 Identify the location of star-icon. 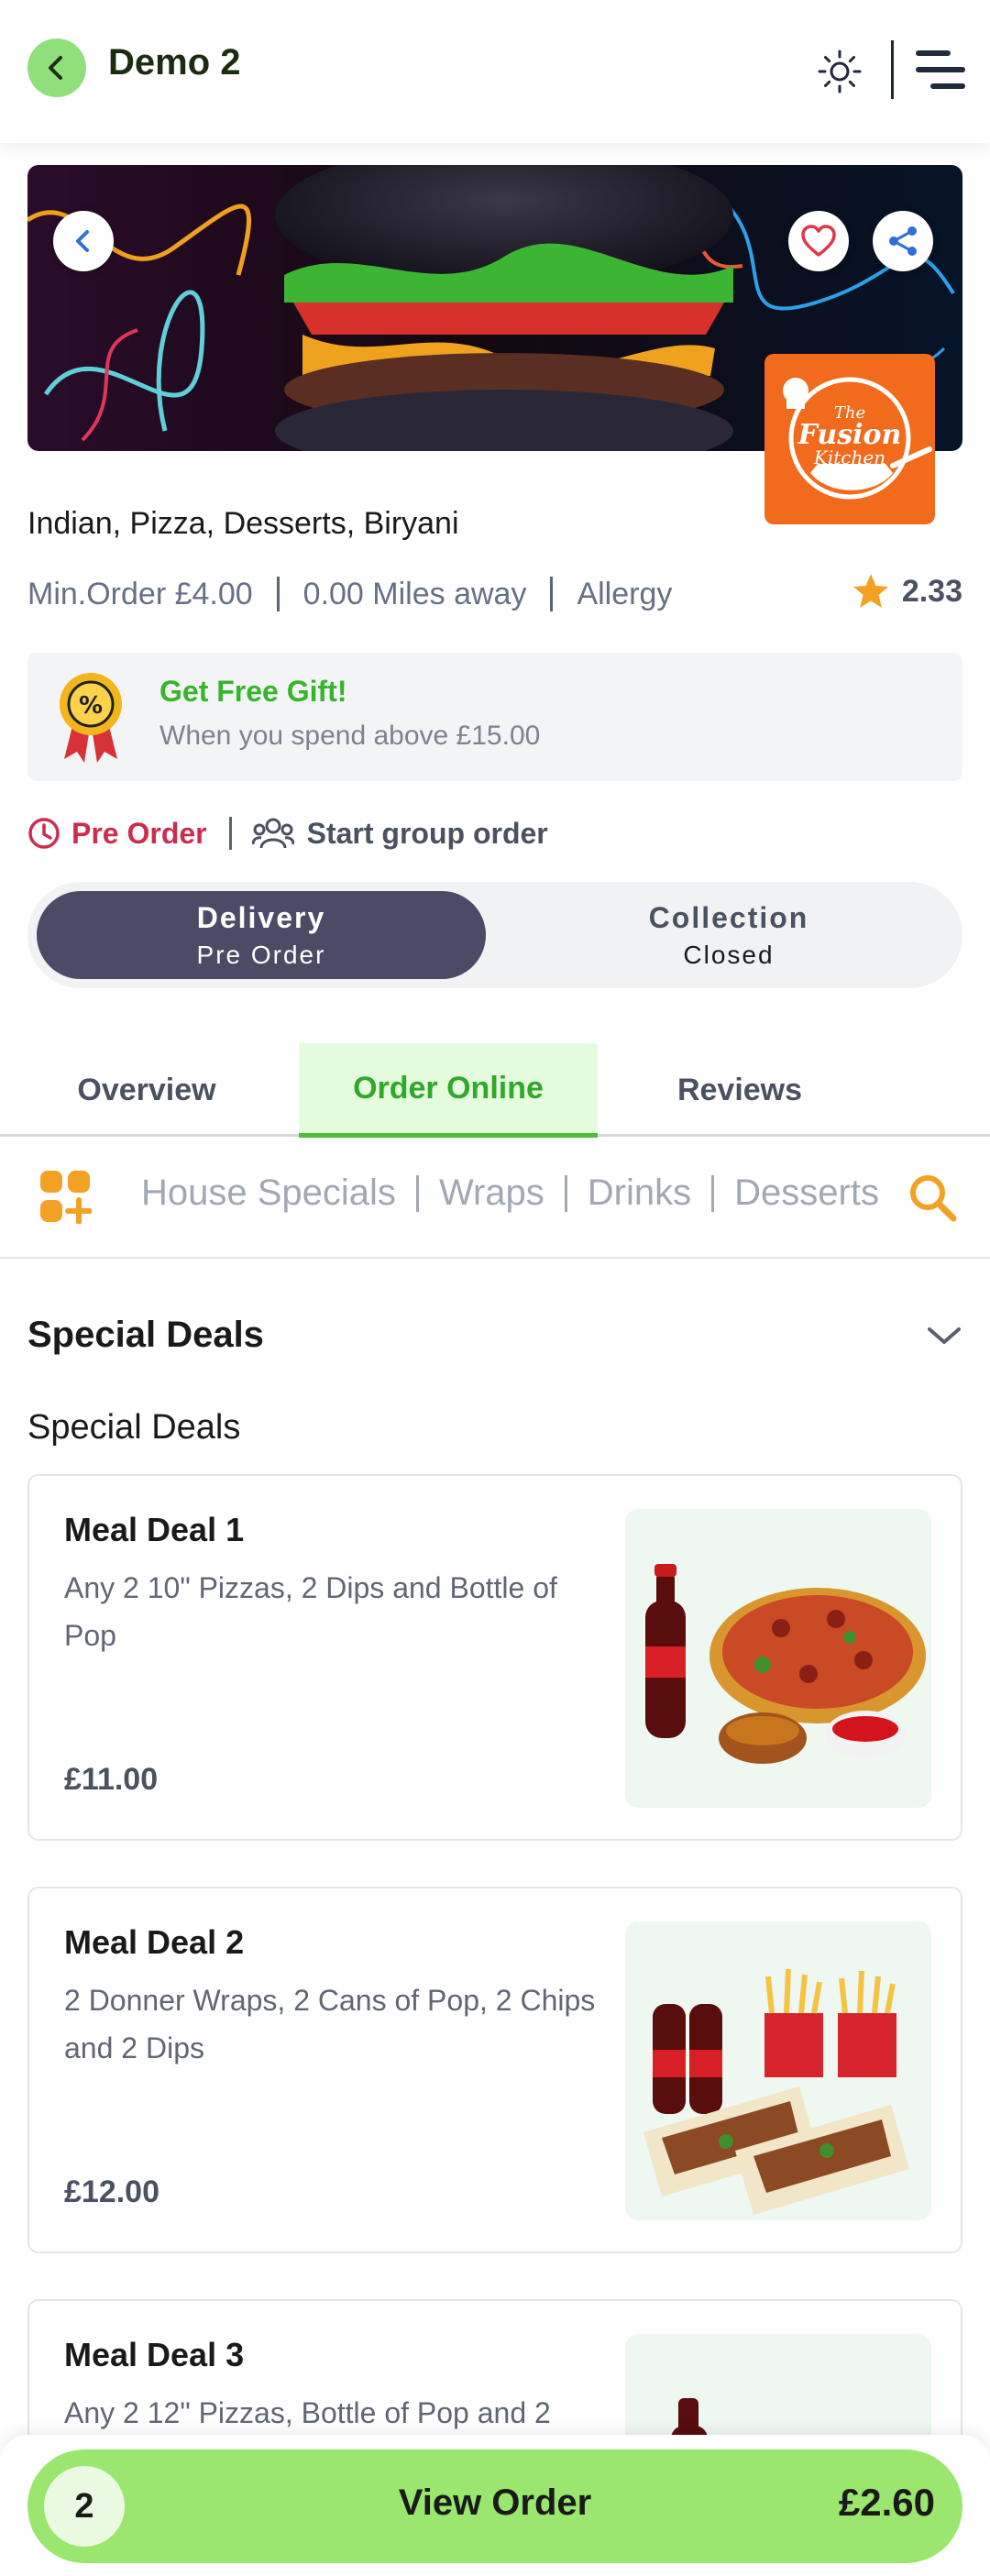
(870, 591).